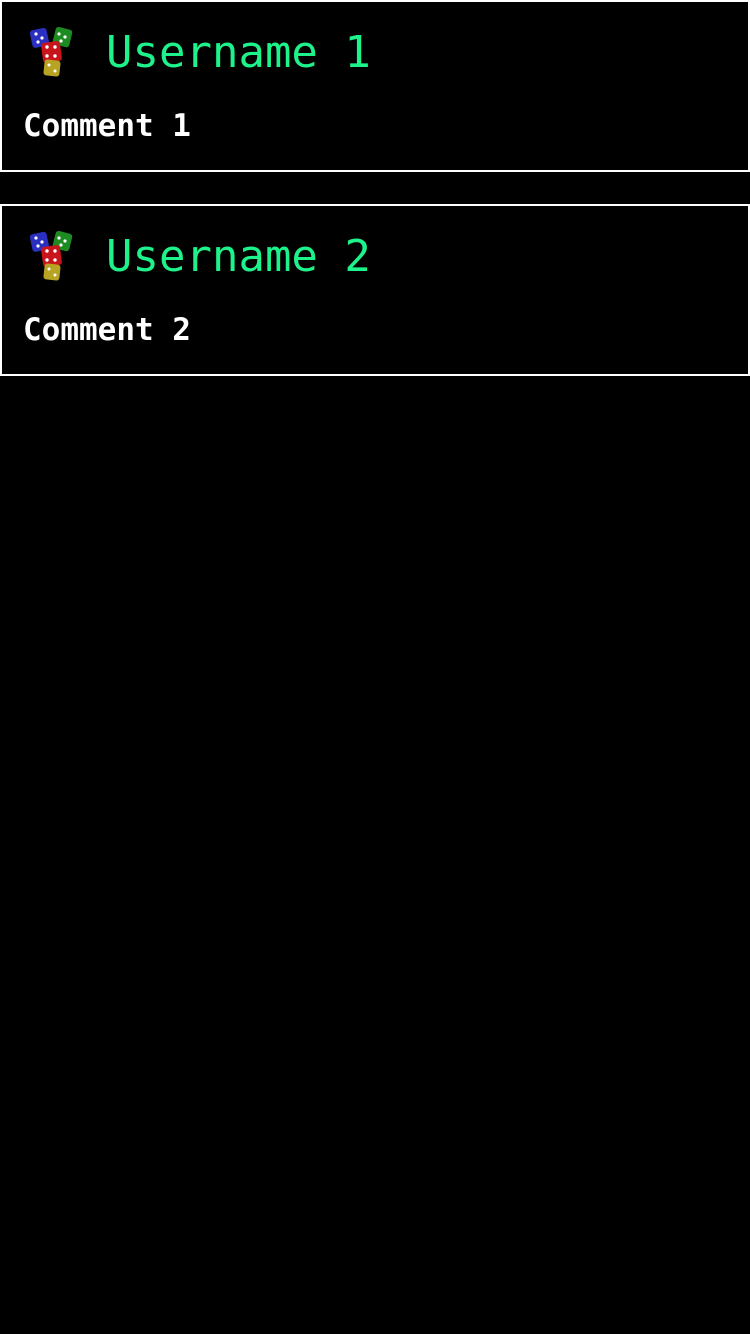 The height and width of the screenshot is (1334, 750). I want to click on comment-card: Username 1 Comment 1, so click(375, 86).